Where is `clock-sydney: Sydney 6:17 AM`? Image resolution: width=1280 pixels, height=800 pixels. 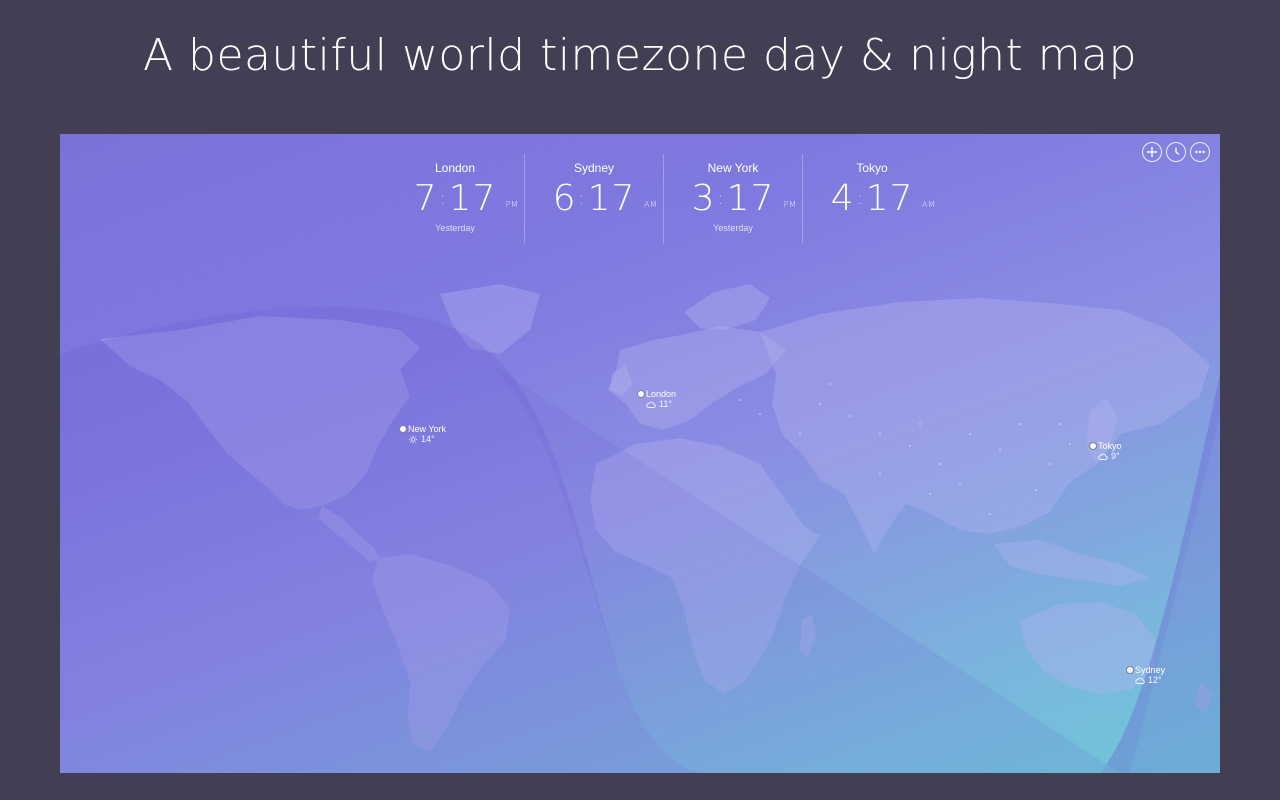
clock-sydney: Sydney 6:17 AM is located at coordinates (593, 199).